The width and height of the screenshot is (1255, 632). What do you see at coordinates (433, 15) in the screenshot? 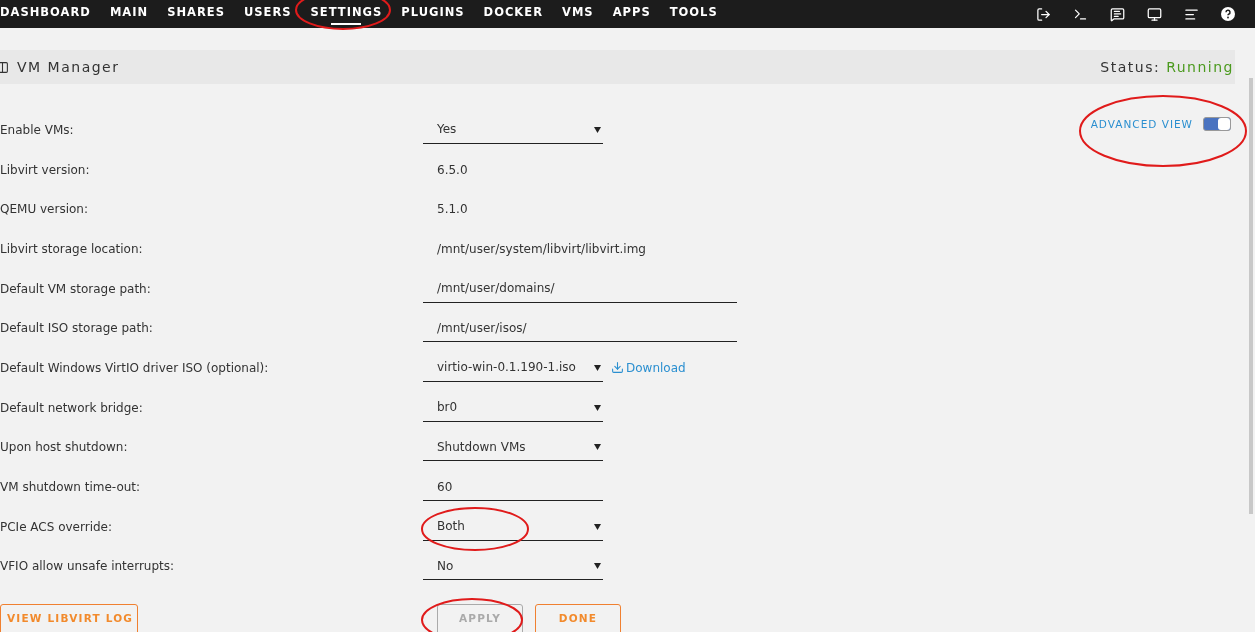
I see `nav-tab: PLUGINS` at bounding box center [433, 15].